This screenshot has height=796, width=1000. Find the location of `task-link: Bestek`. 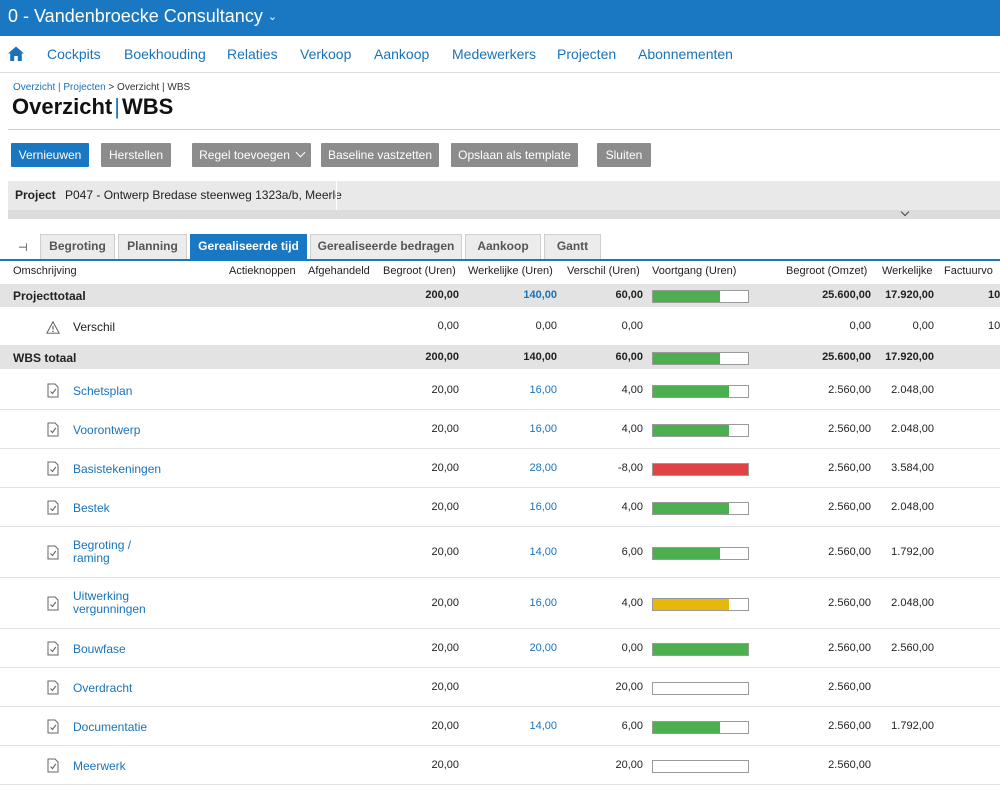

task-link: Bestek is located at coordinates (91, 508).